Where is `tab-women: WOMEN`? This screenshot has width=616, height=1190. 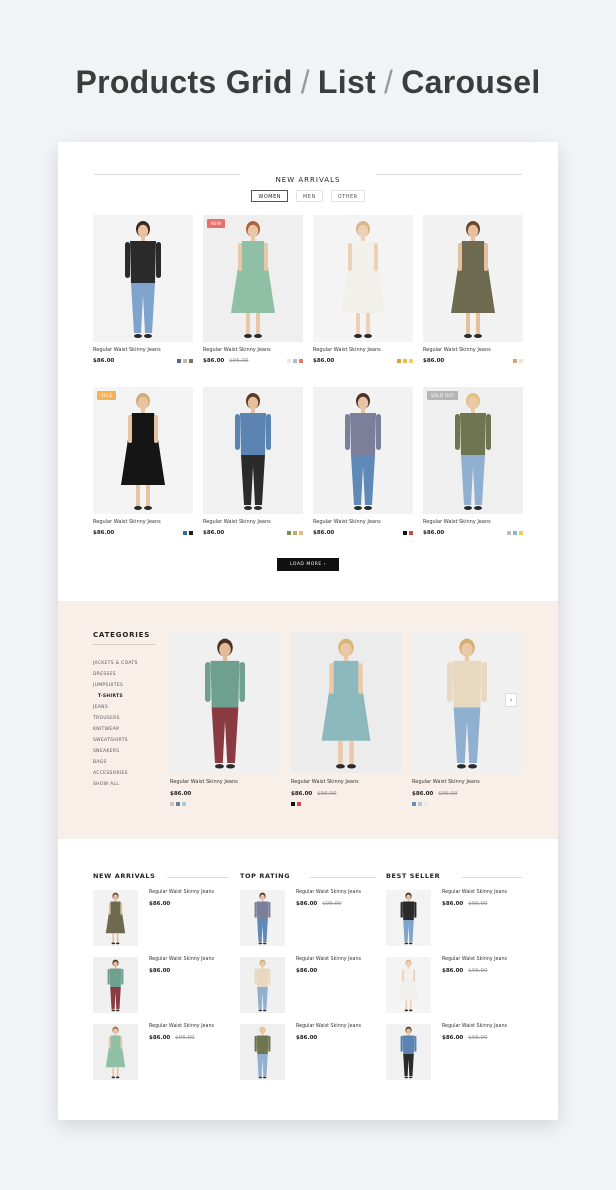
tab-women: WOMEN is located at coordinates (269, 196).